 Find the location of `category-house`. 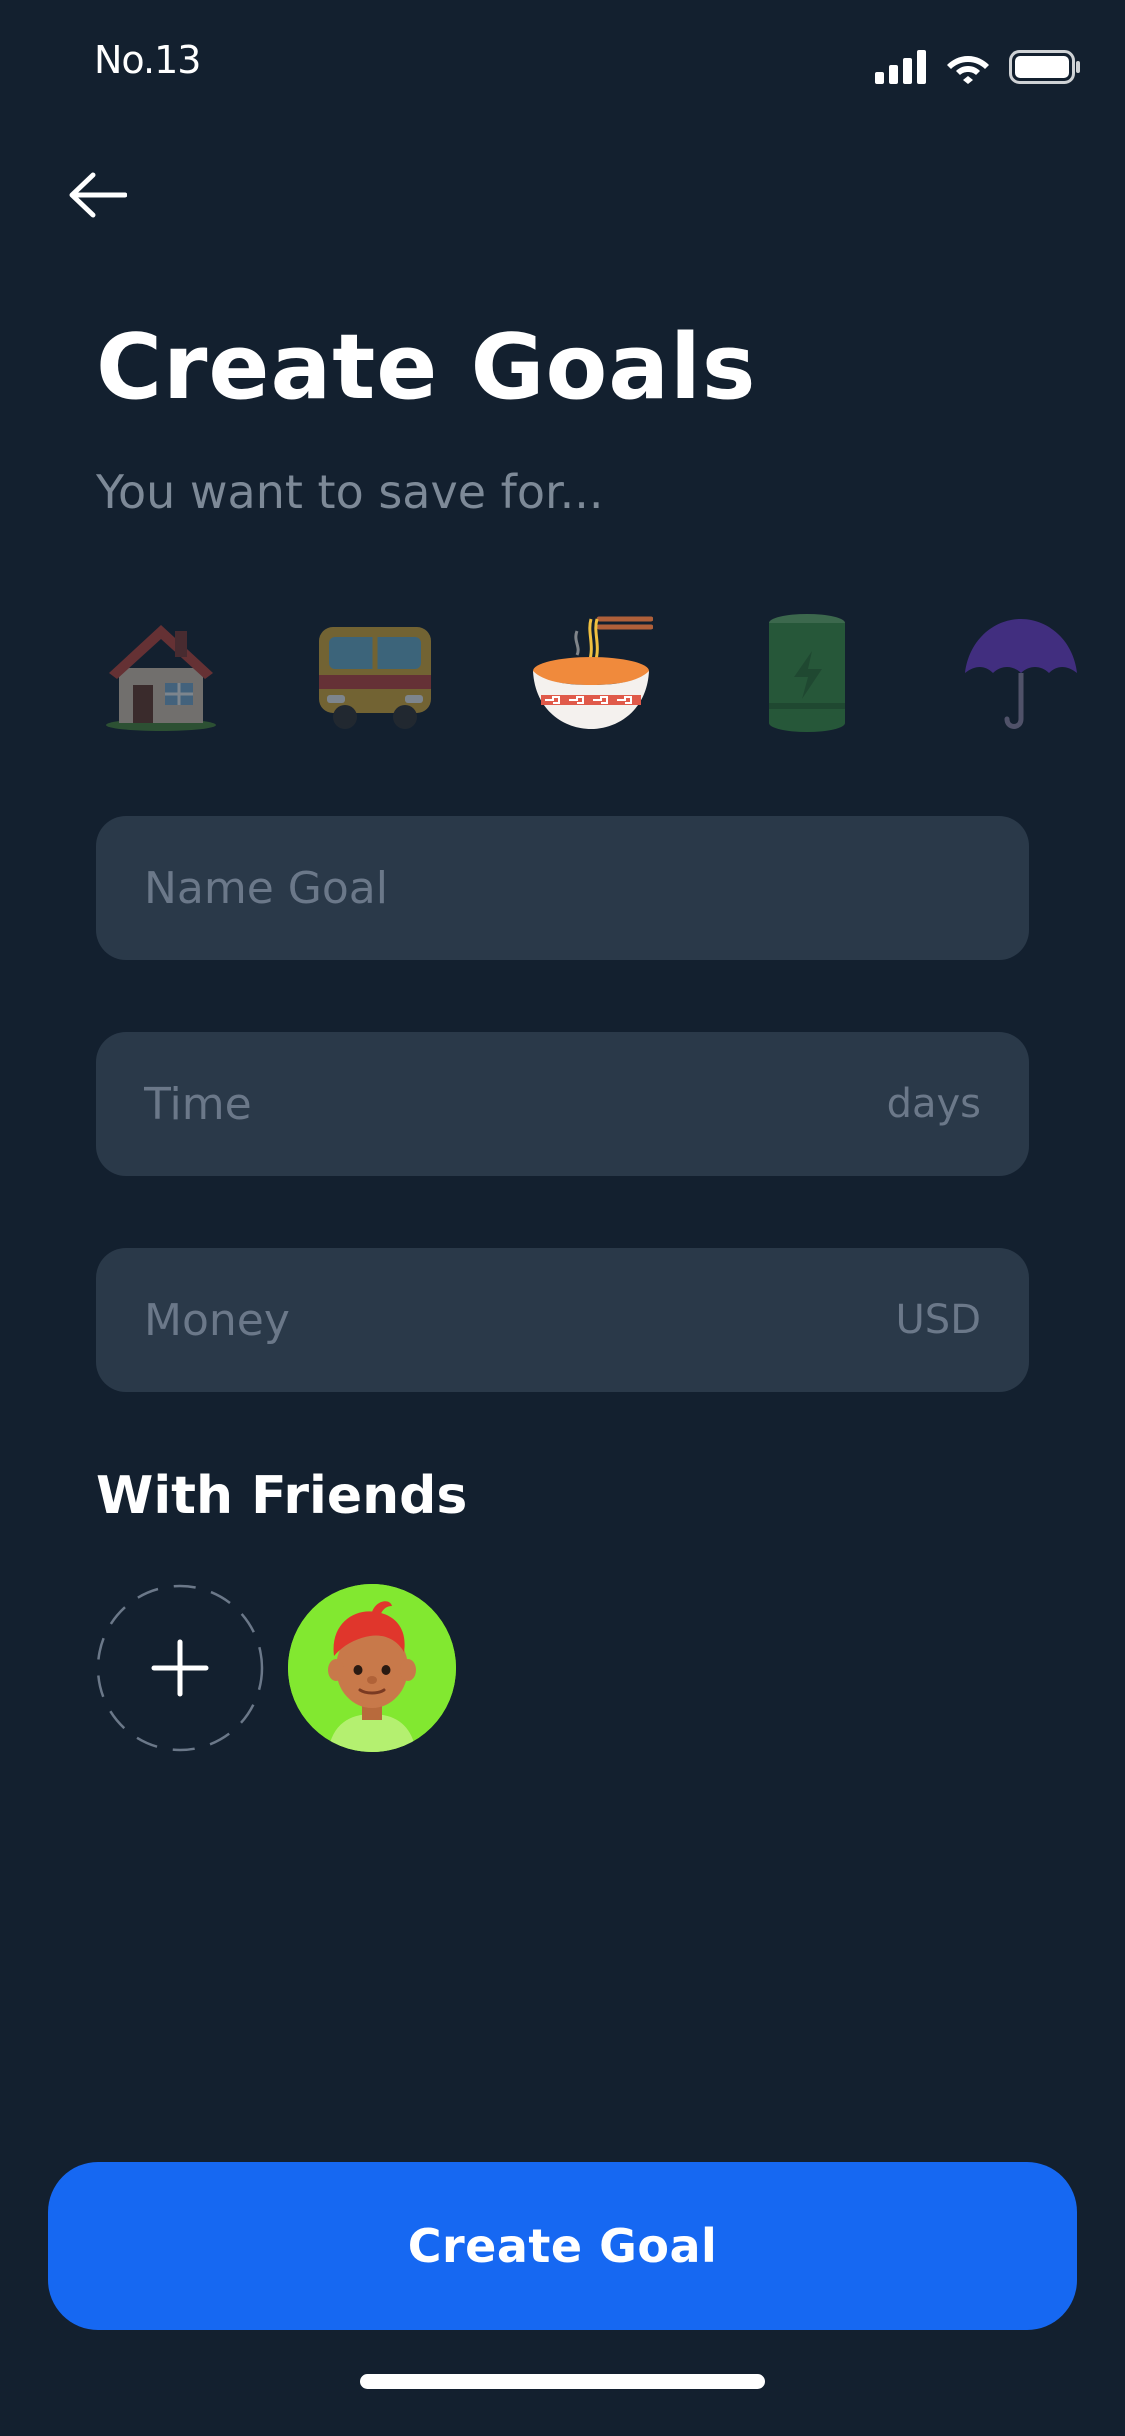

category-house is located at coordinates (161, 672).